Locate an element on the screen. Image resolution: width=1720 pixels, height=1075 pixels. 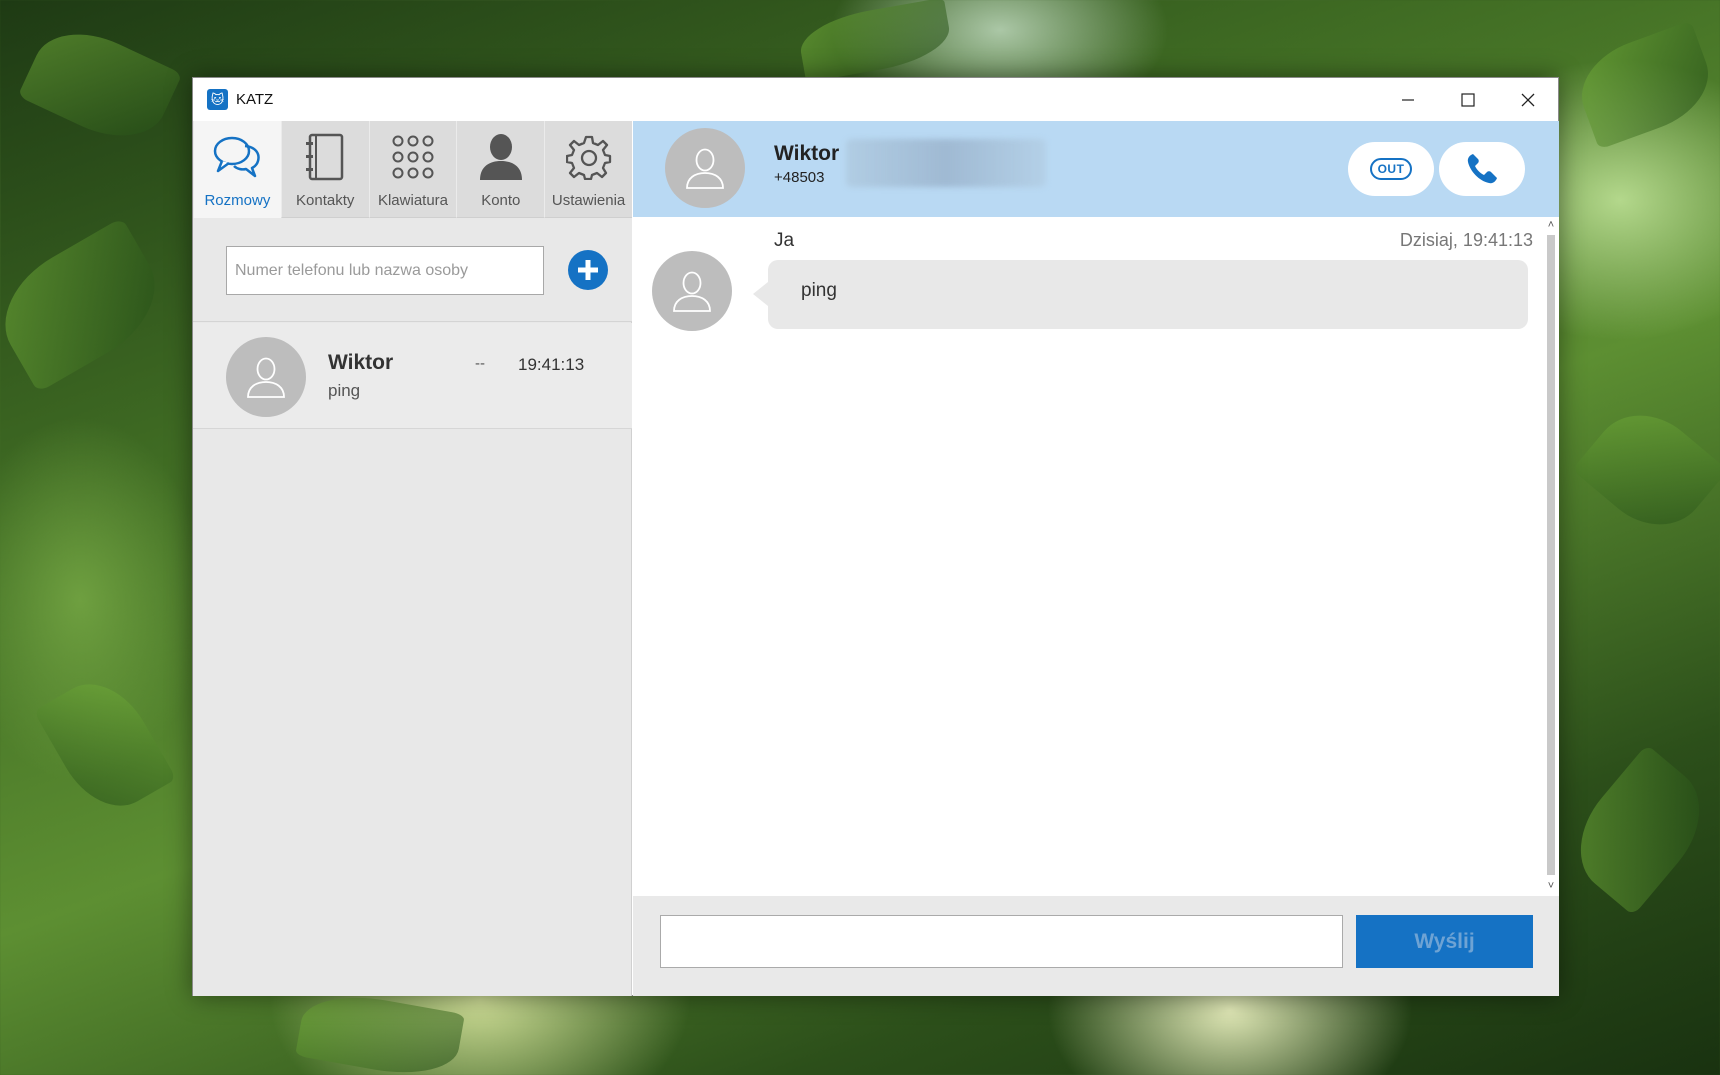
search-input is located at coordinates (385, 270).